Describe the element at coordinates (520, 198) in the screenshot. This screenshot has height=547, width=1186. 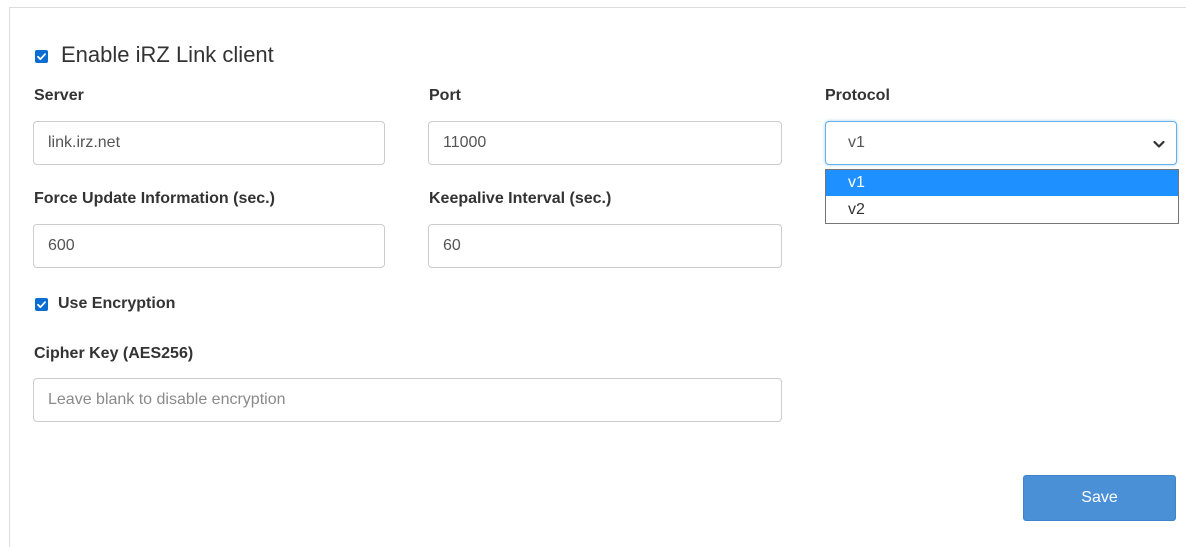
I see `keepalive-label: Keepalive Interval (sec.)` at that location.